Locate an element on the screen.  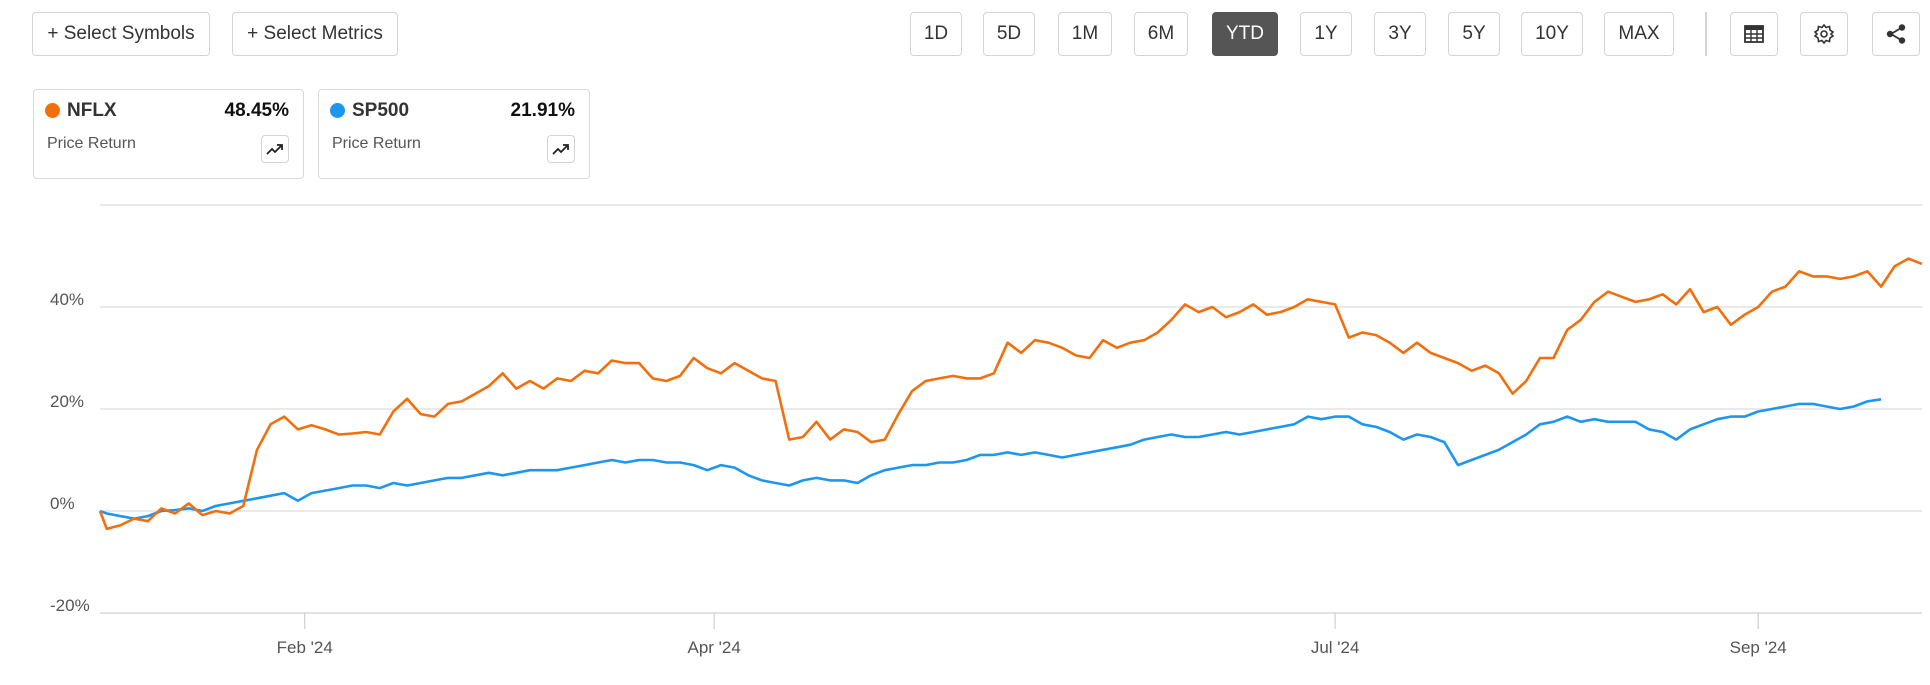
x-tick-label: Apr '24 is located at coordinates (713, 647).